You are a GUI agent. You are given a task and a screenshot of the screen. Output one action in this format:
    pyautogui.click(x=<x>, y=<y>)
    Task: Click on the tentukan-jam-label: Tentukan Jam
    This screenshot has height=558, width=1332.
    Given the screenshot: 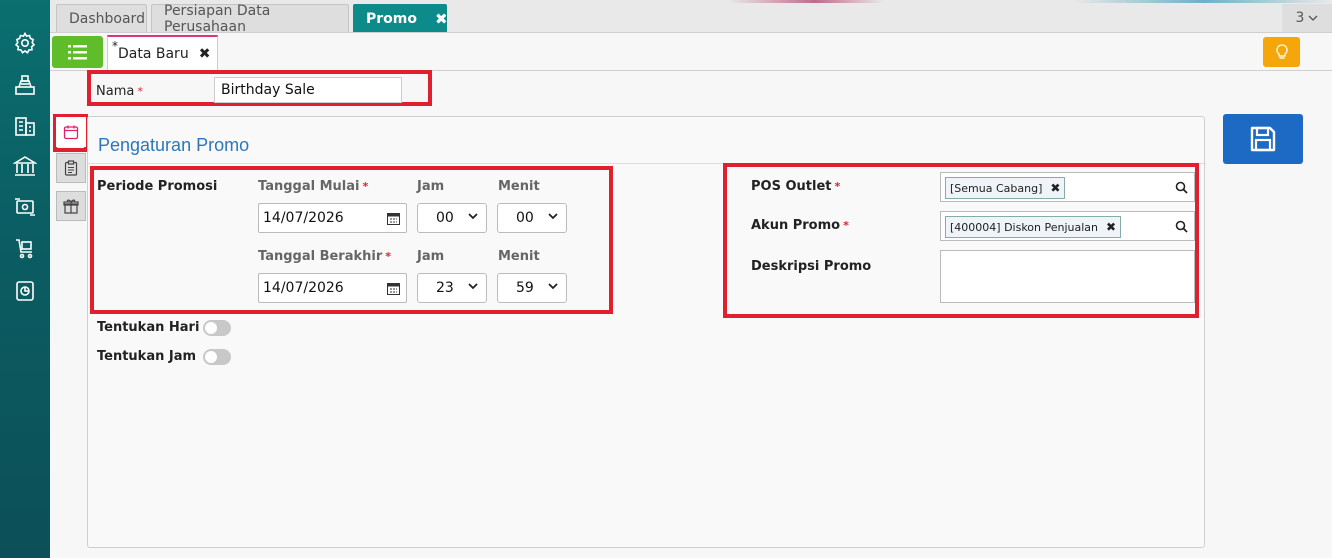 What is the action you would take?
    pyautogui.click(x=147, y=356)
    